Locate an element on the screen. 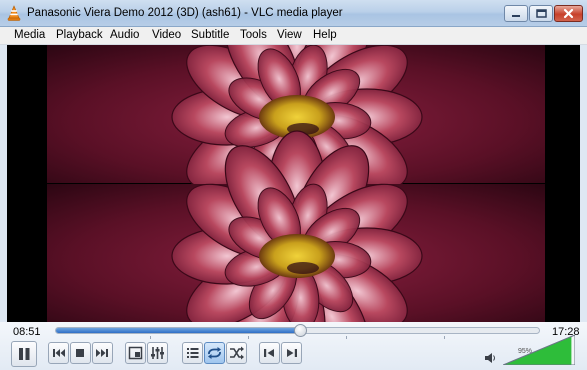  controls-panel: 08:51 17:28 95% is located at coordinates (293, 346).